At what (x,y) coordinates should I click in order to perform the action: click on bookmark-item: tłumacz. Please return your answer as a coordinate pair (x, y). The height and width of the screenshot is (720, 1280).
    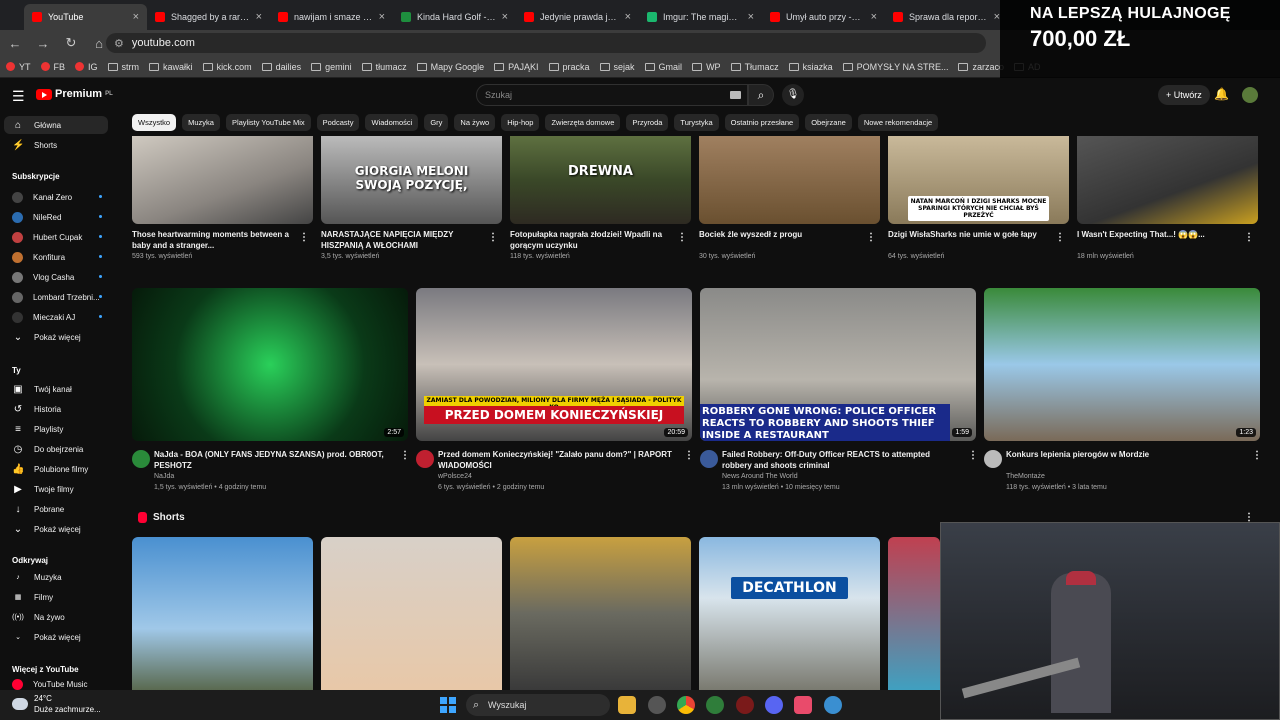
    Looking at the image, I should click on (384, 67).